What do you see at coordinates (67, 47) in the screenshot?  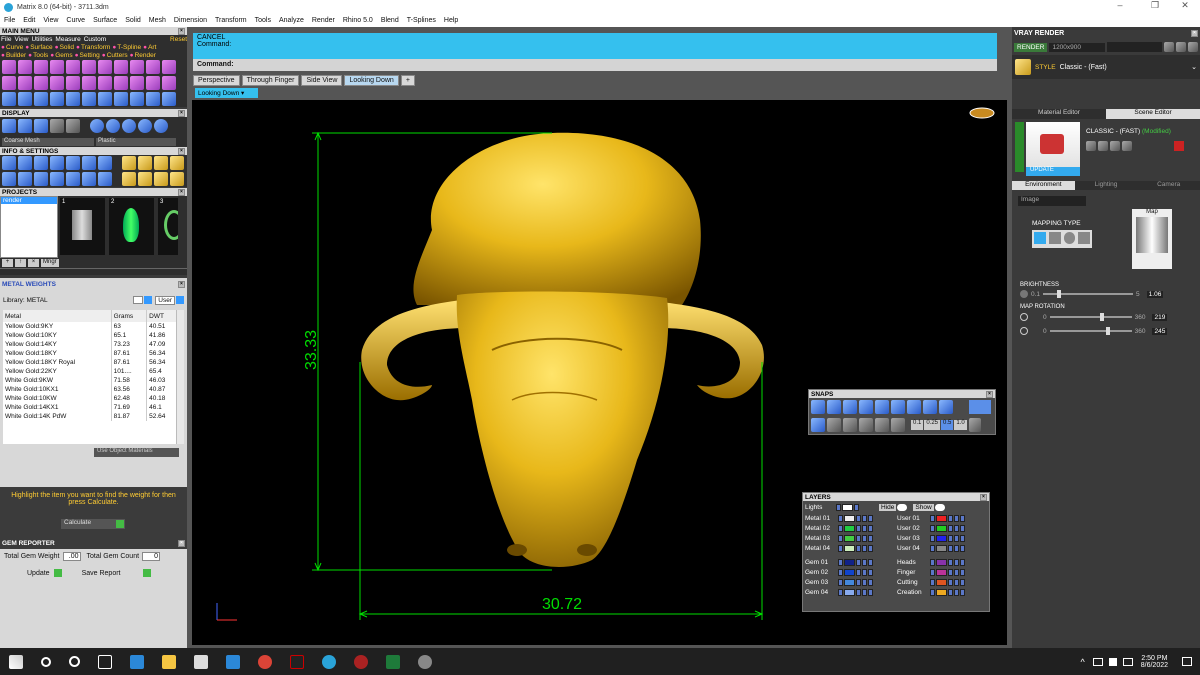 I see `main-menu-solid: Solid` at bounding box center [67, 47].